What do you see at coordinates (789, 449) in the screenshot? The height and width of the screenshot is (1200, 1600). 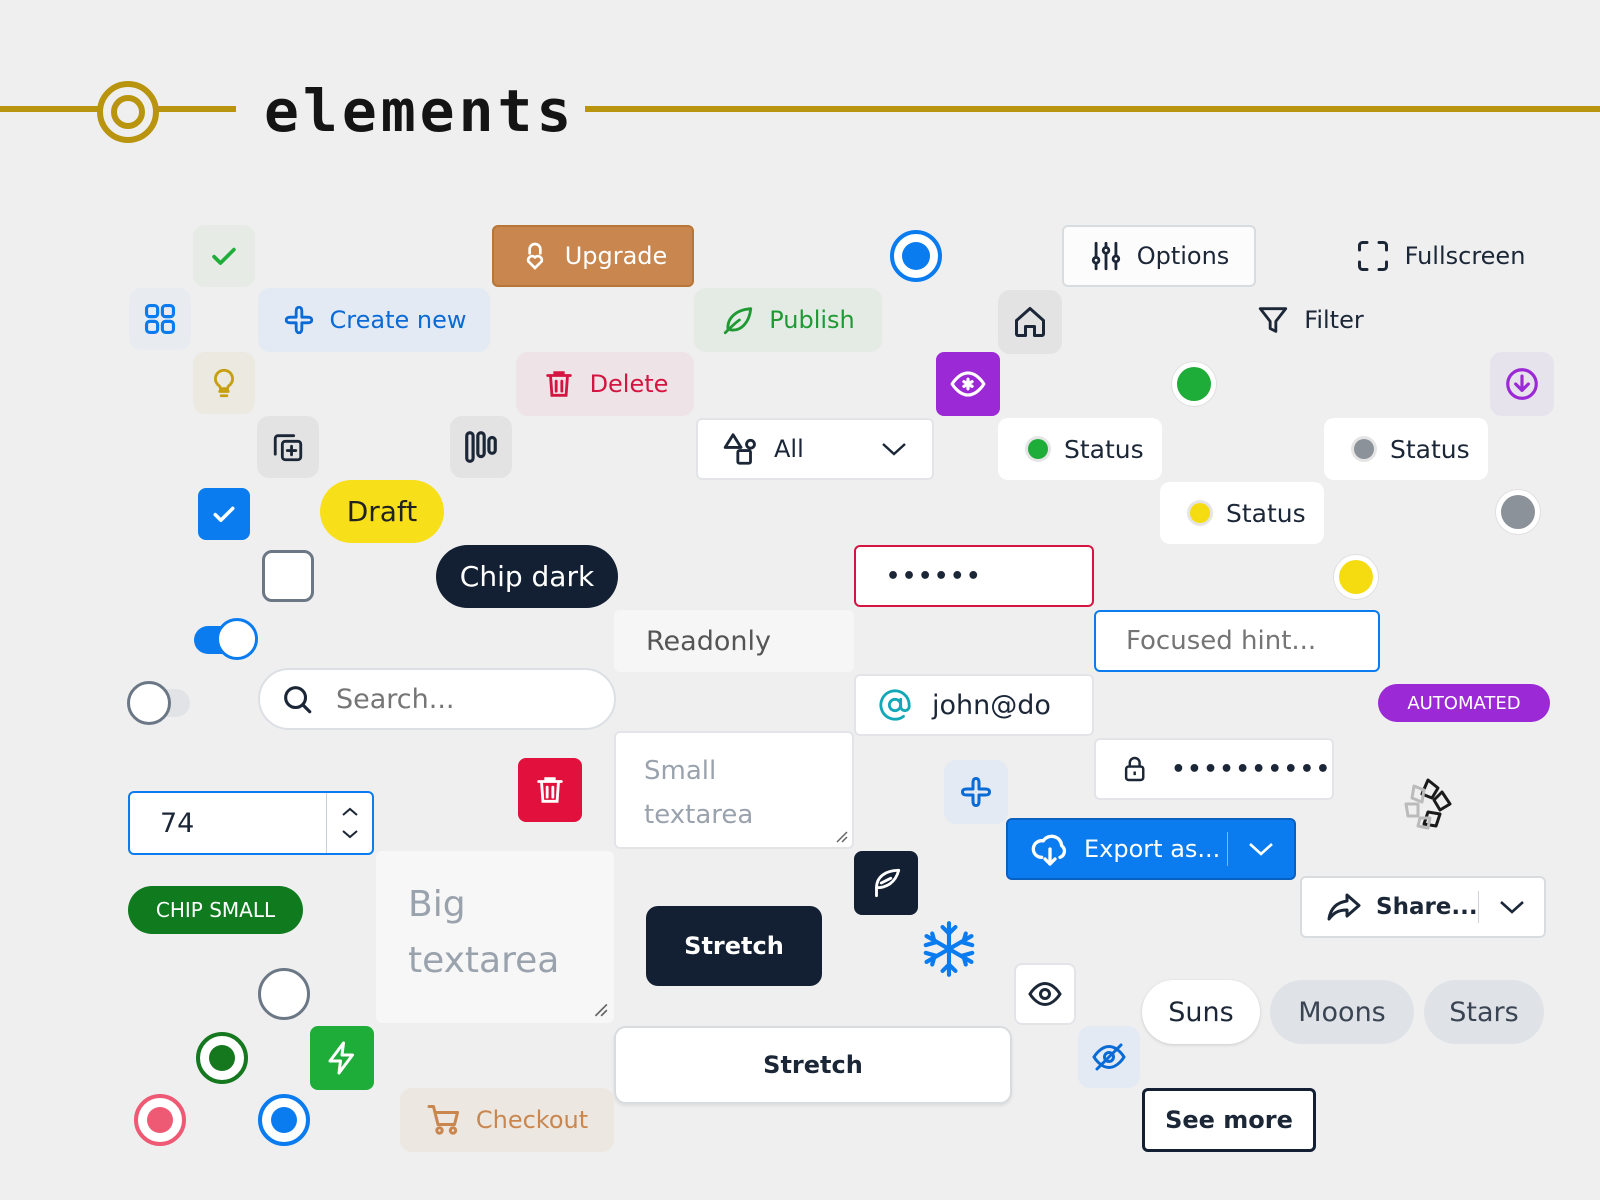 I see `select-value: All` at bounding box center [789, 449].